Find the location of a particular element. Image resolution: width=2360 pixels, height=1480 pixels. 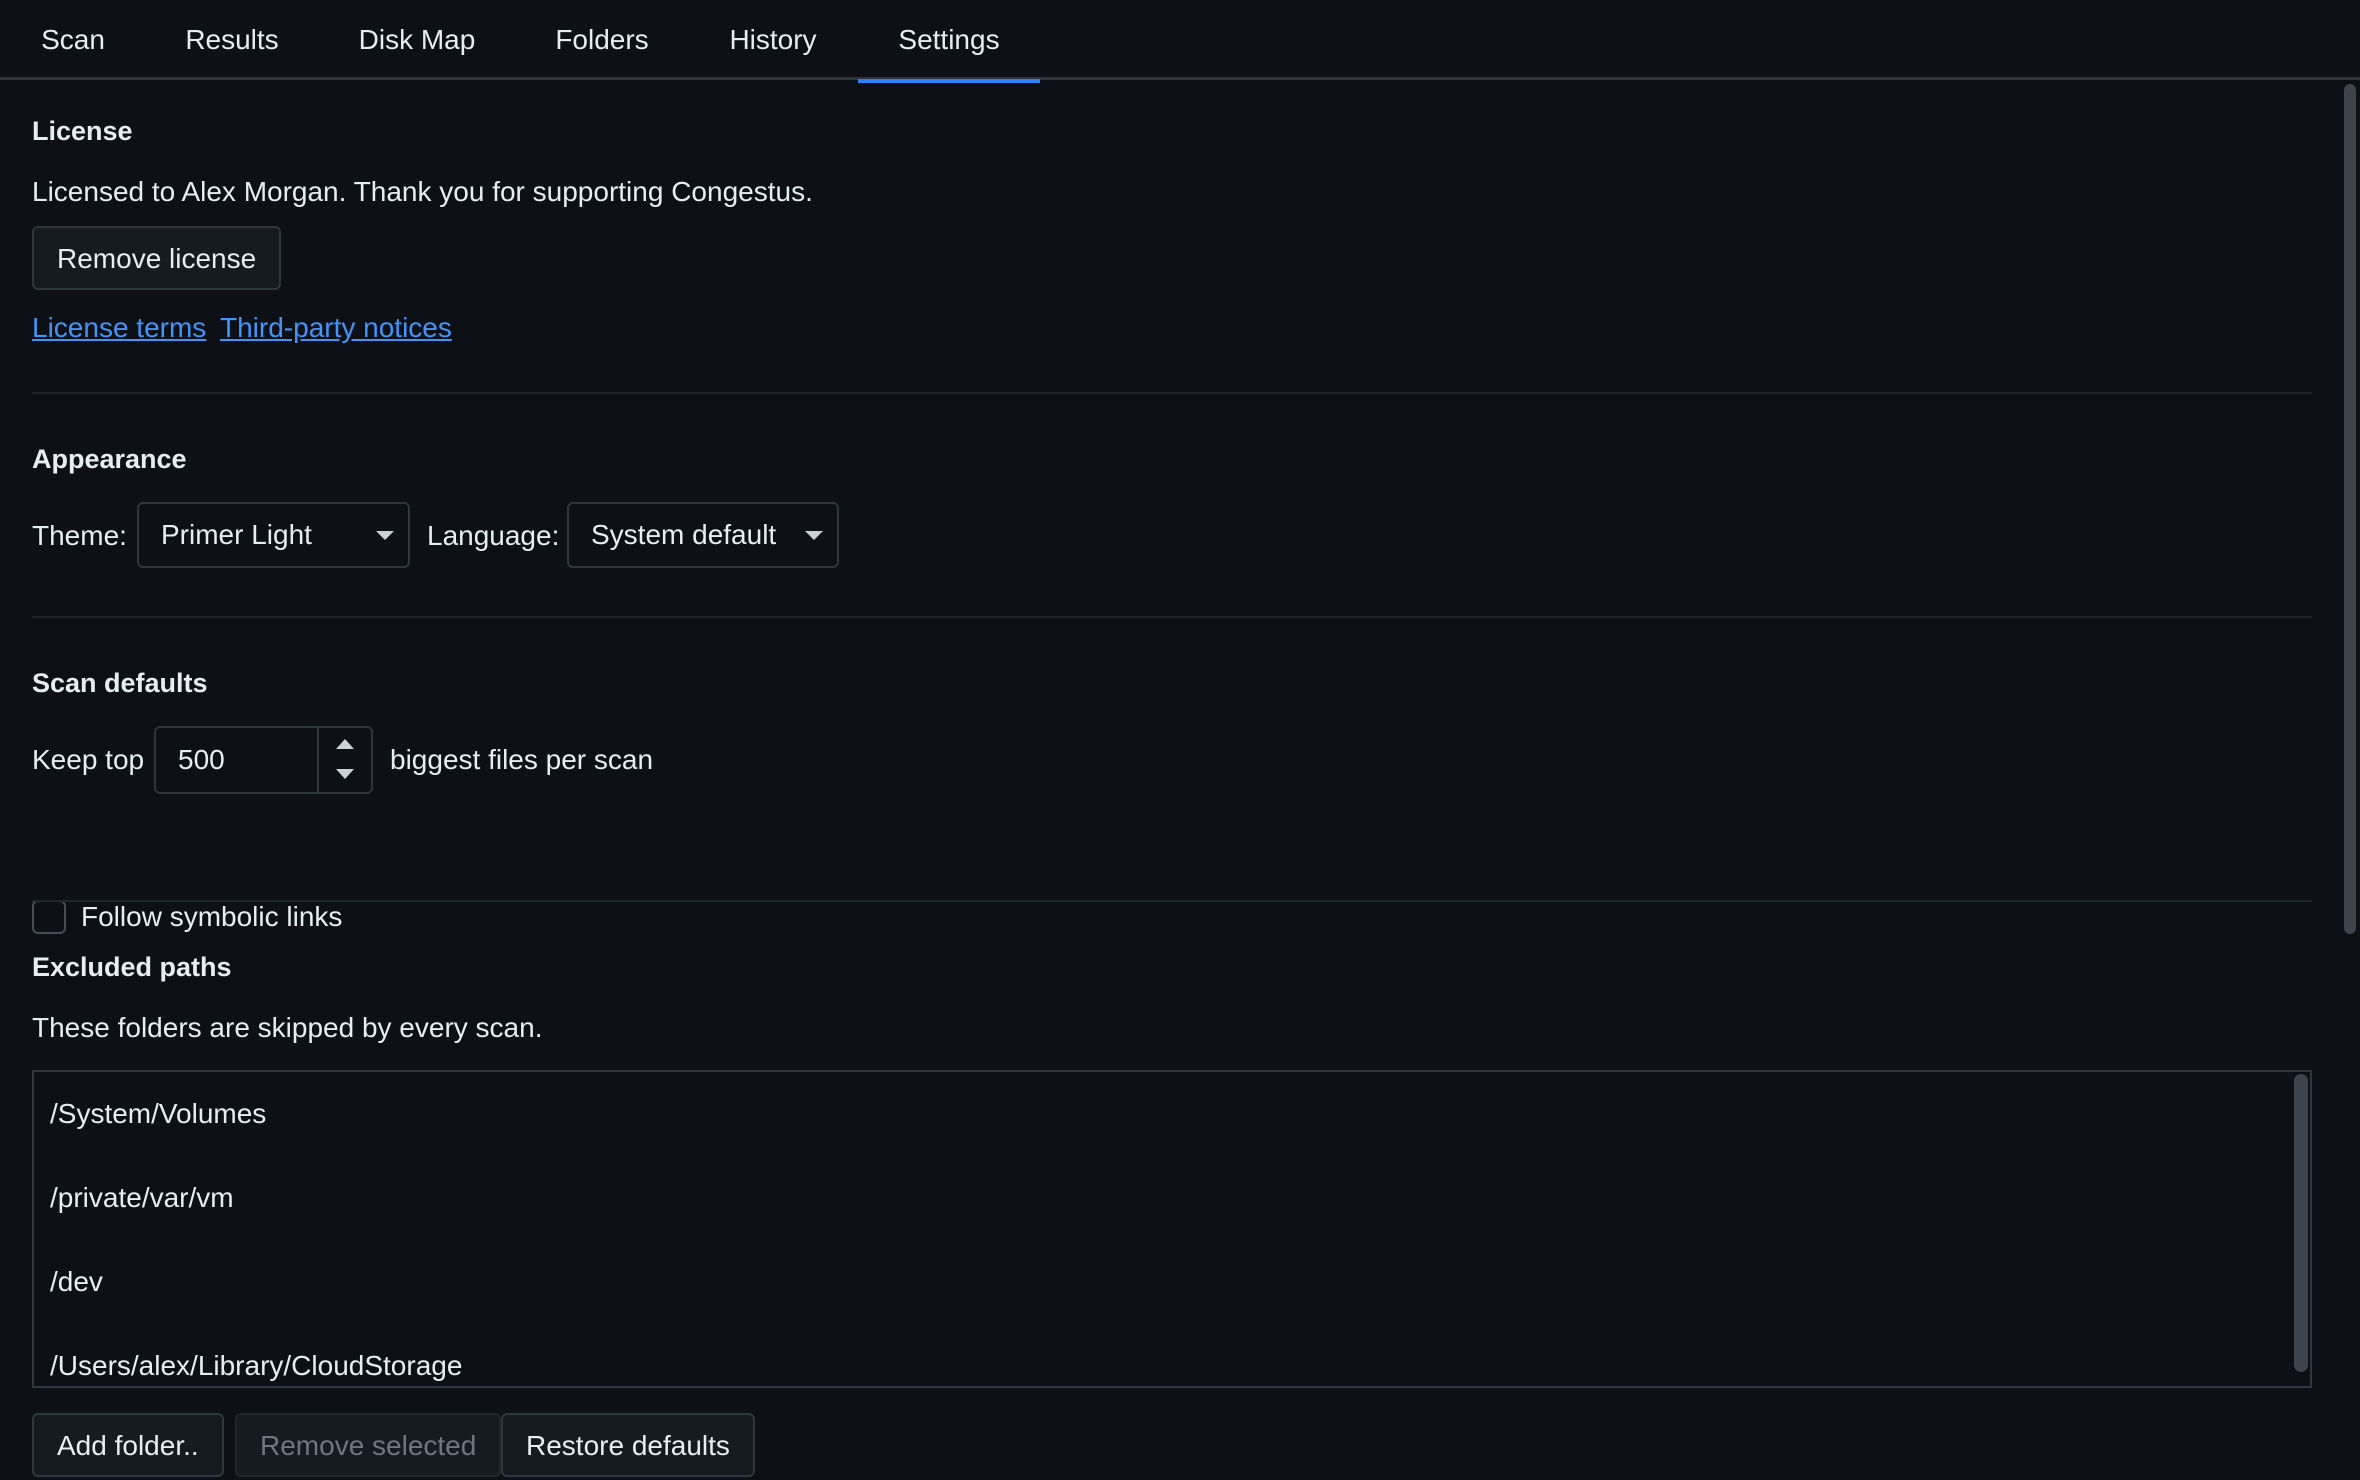

list-scrollbar is located at coordinates (2301, 1229).